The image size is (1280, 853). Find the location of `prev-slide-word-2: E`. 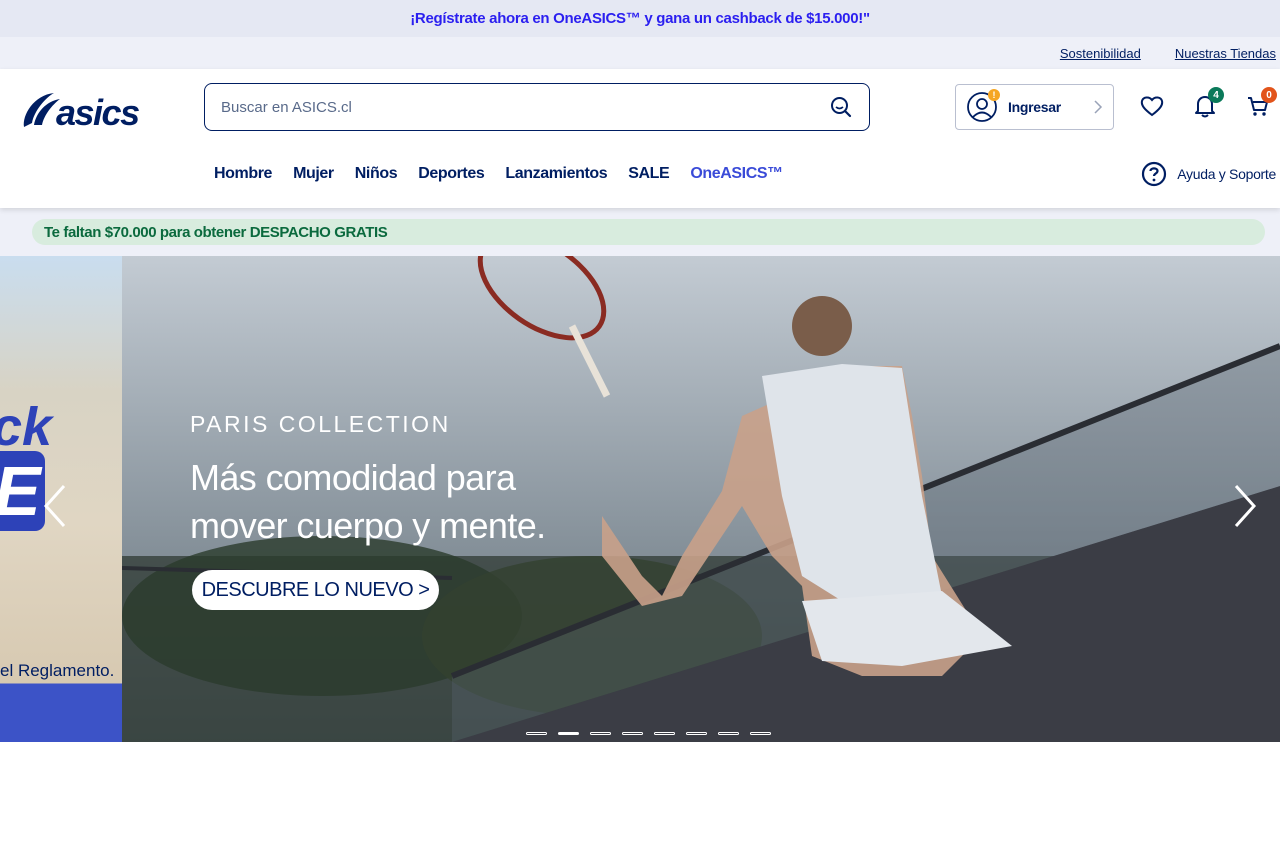

prev-slide-word-2: E is located at coordinates (22, 491).